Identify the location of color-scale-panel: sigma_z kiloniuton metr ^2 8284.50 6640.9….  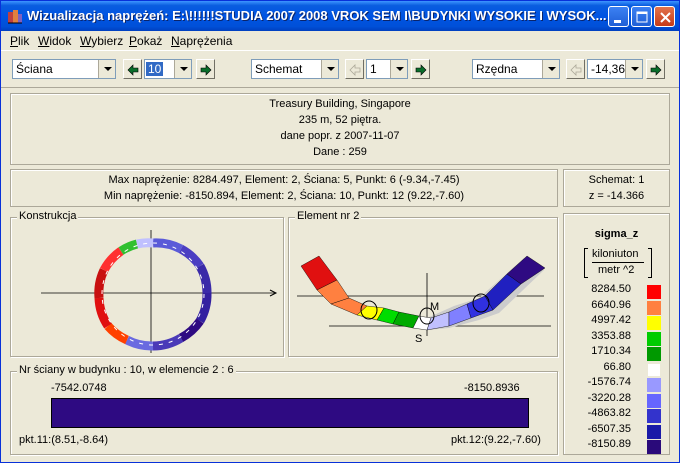
(616, 334).